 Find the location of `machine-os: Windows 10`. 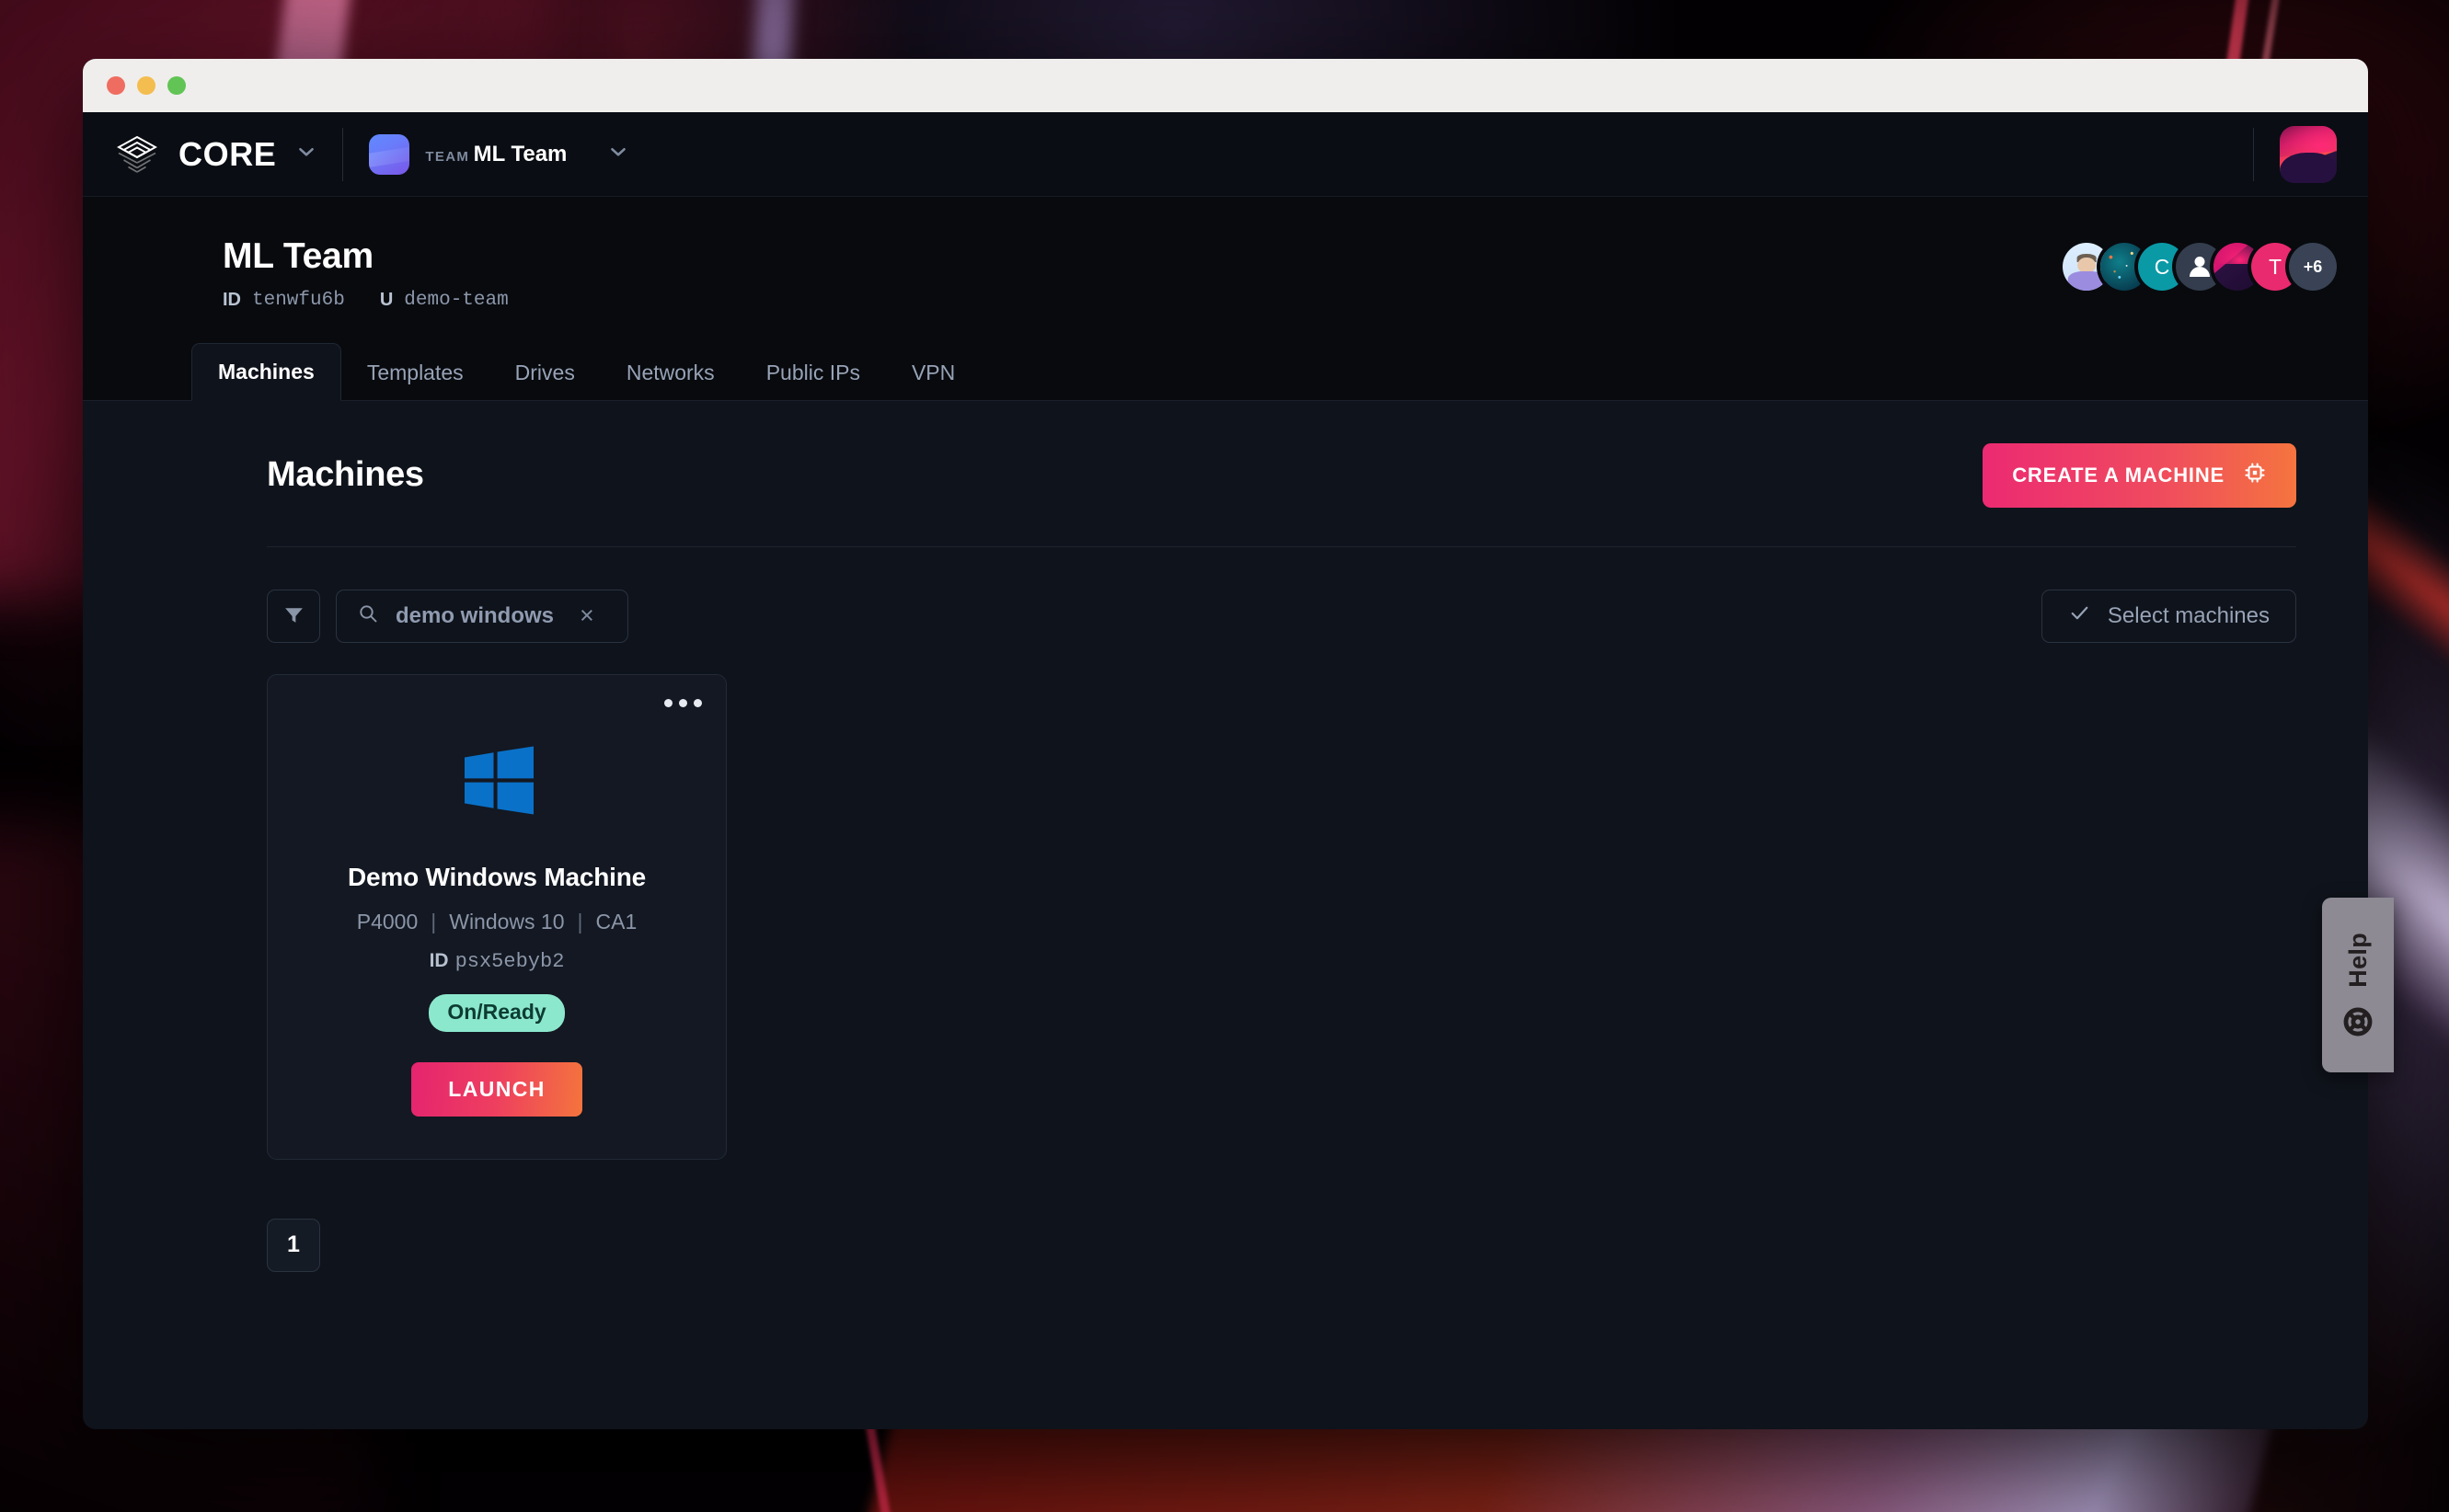

machine-os: Windows 10 is located at coordinates (507, 921).